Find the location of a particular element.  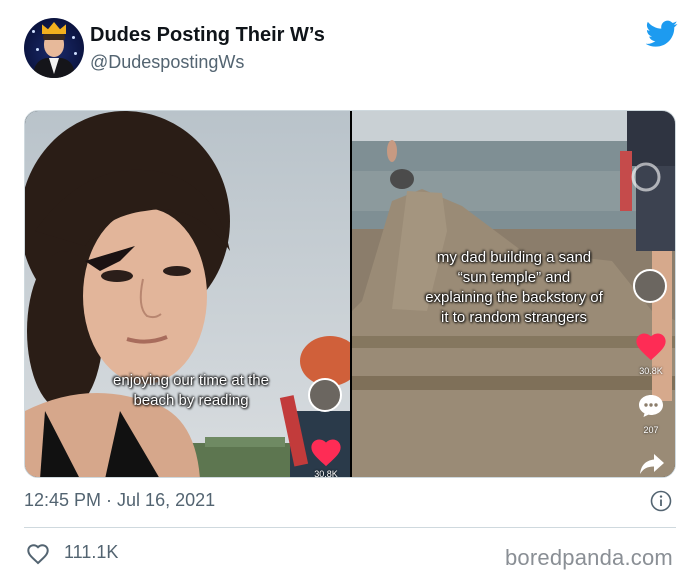

caption-line: “sun temple” and is located at coordinates (514, 277).